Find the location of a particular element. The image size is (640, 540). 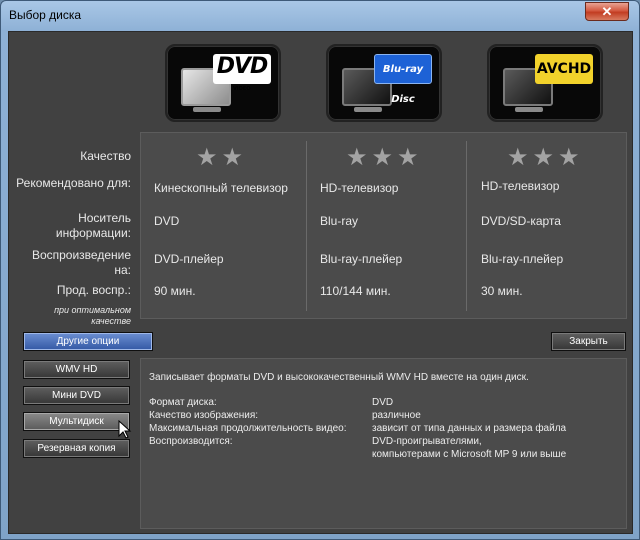

backup-copy-button: Резервная копия is located at coordinates (76, 448).